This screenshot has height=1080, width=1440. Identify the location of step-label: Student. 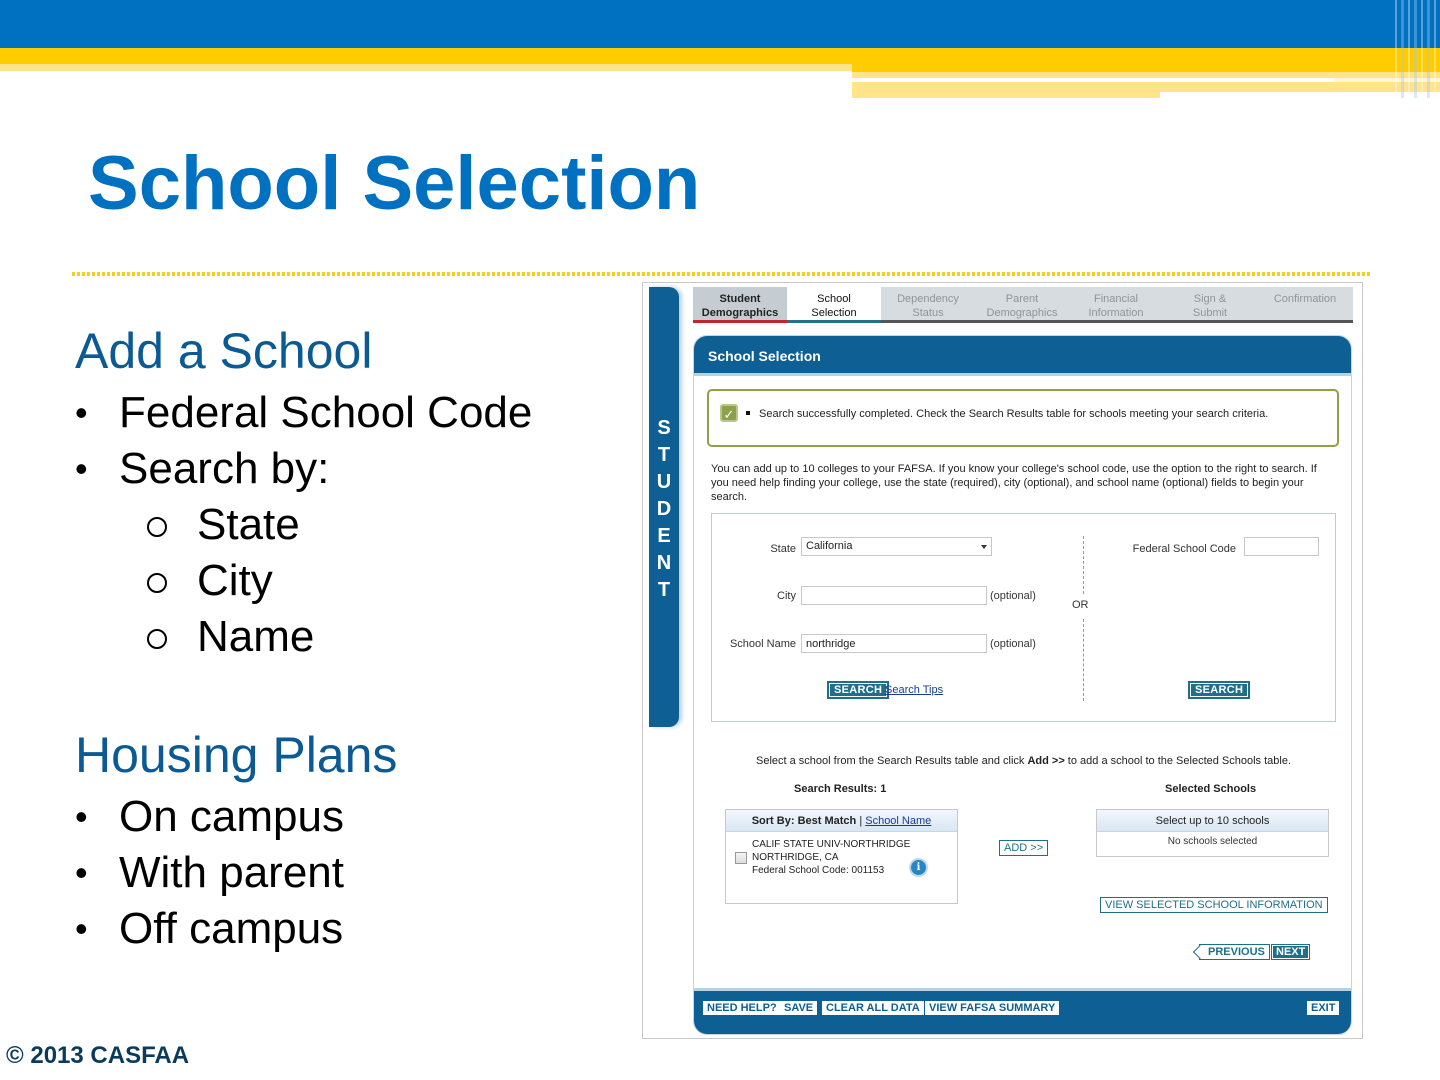
(740, 299).